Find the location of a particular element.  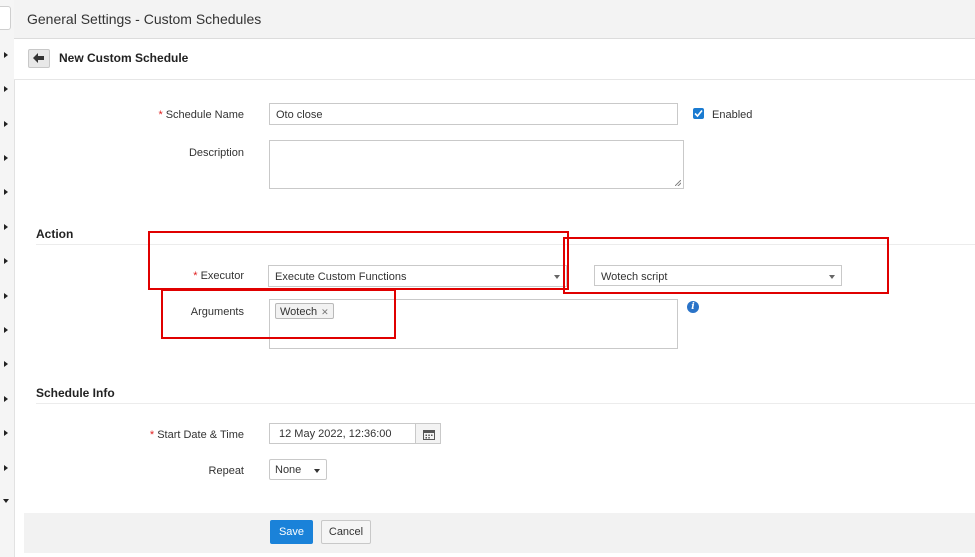

calendar-button is located at coordinates (428, 433).